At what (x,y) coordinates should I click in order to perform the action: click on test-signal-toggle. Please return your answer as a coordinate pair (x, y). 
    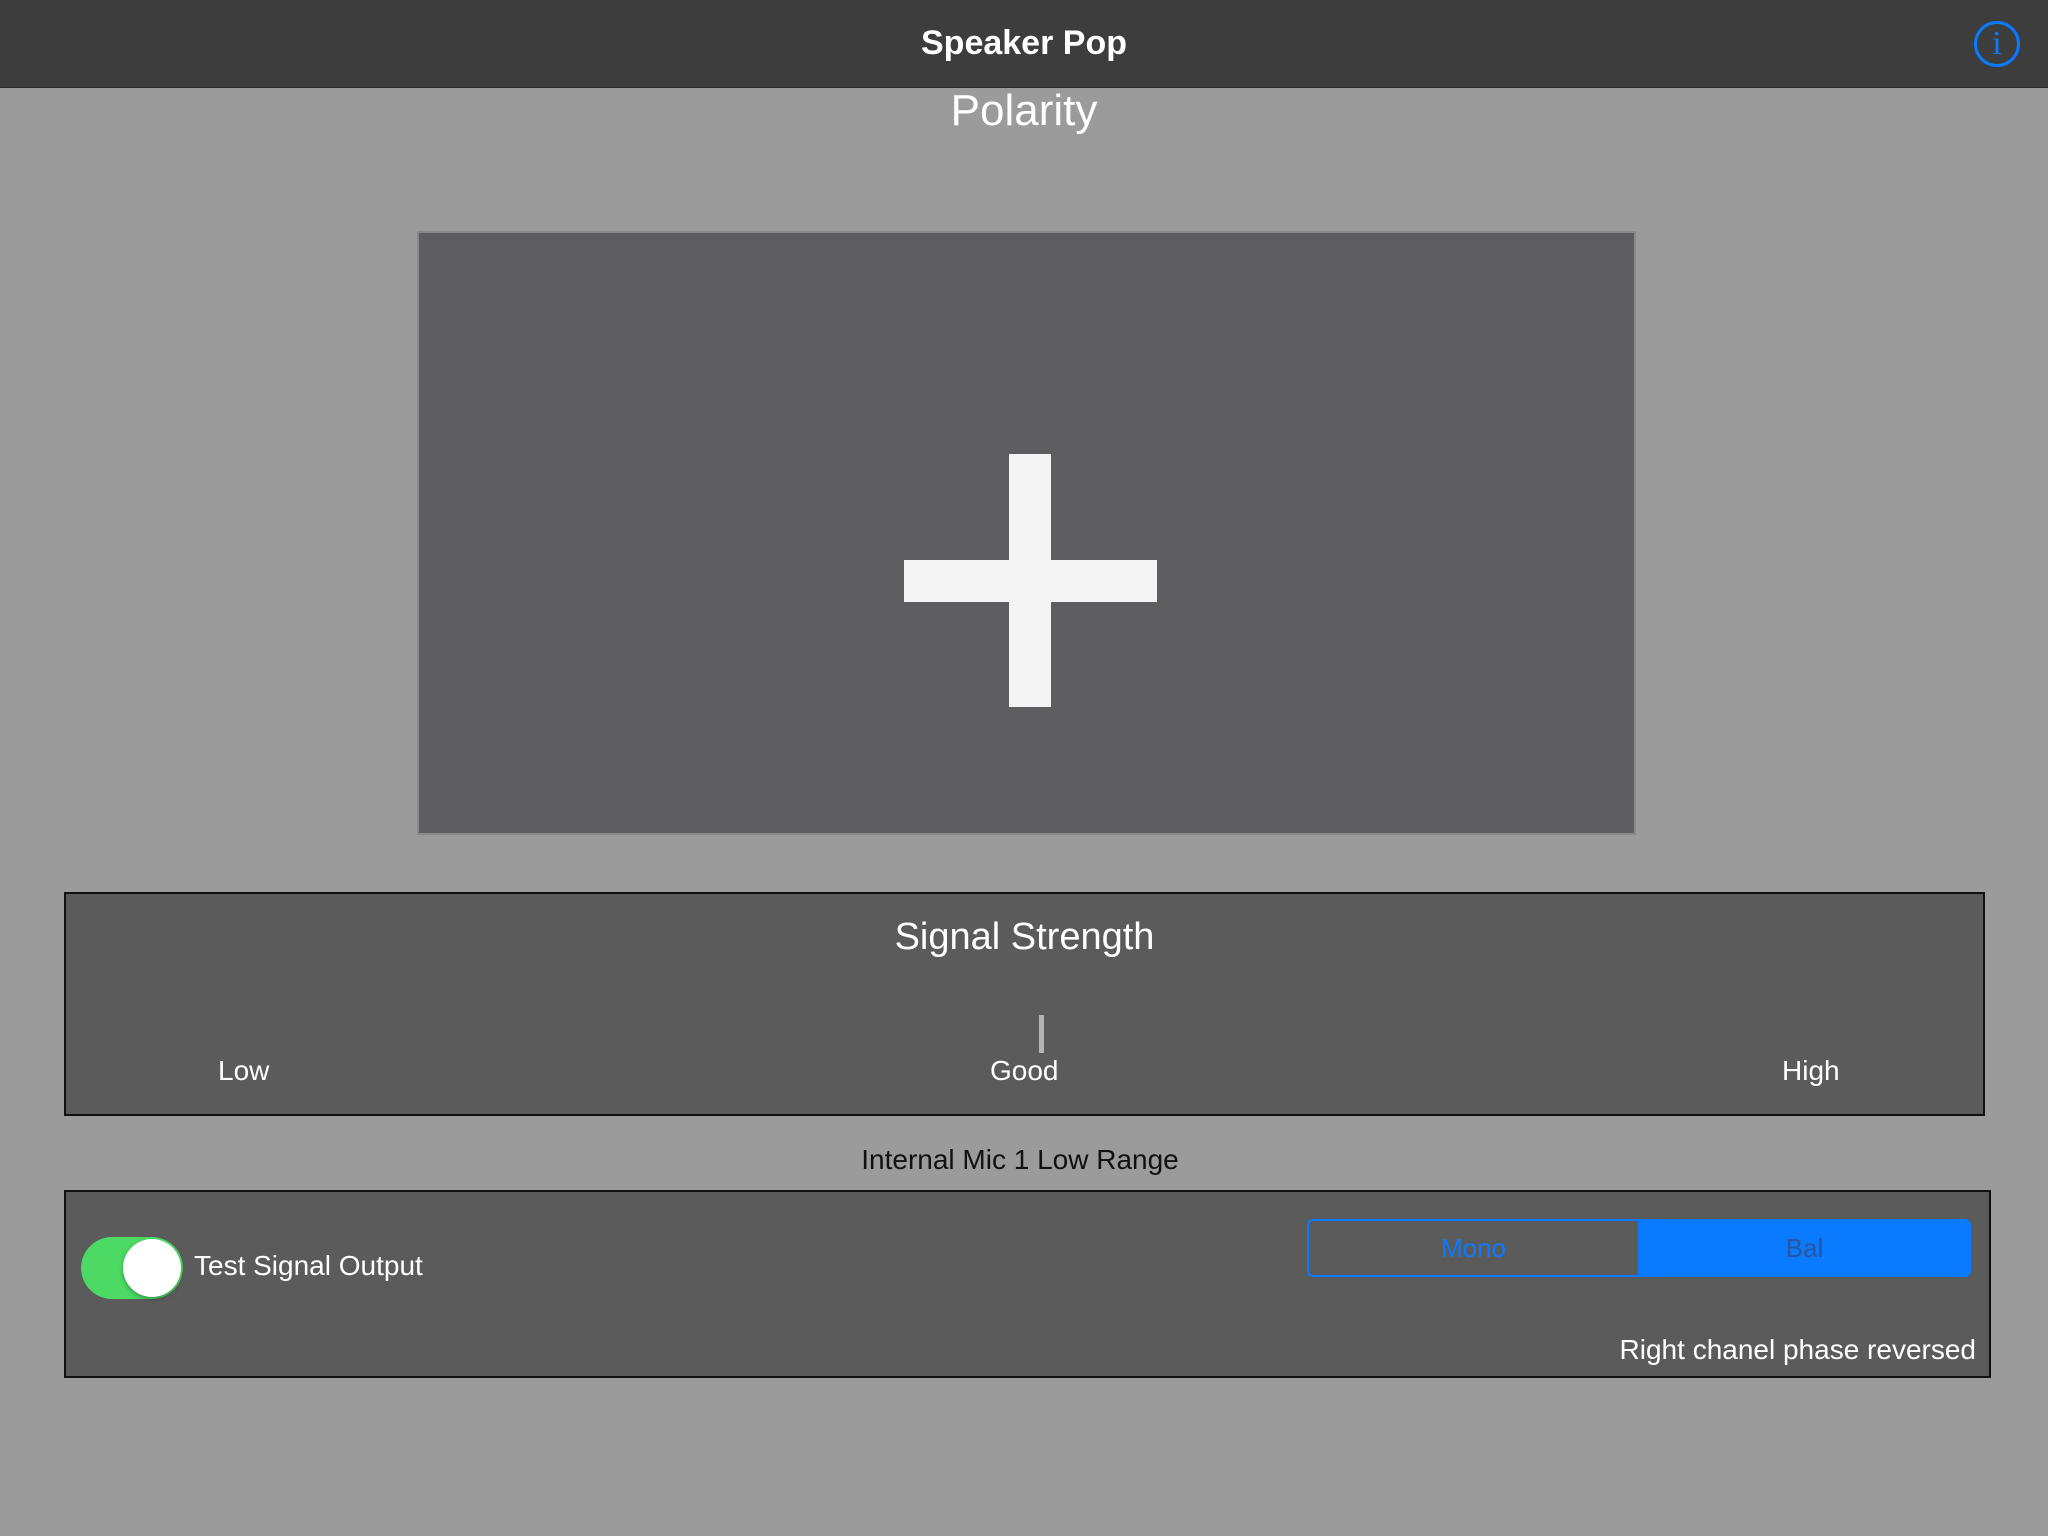
    Looking at the image, I should click on (132, 1268).